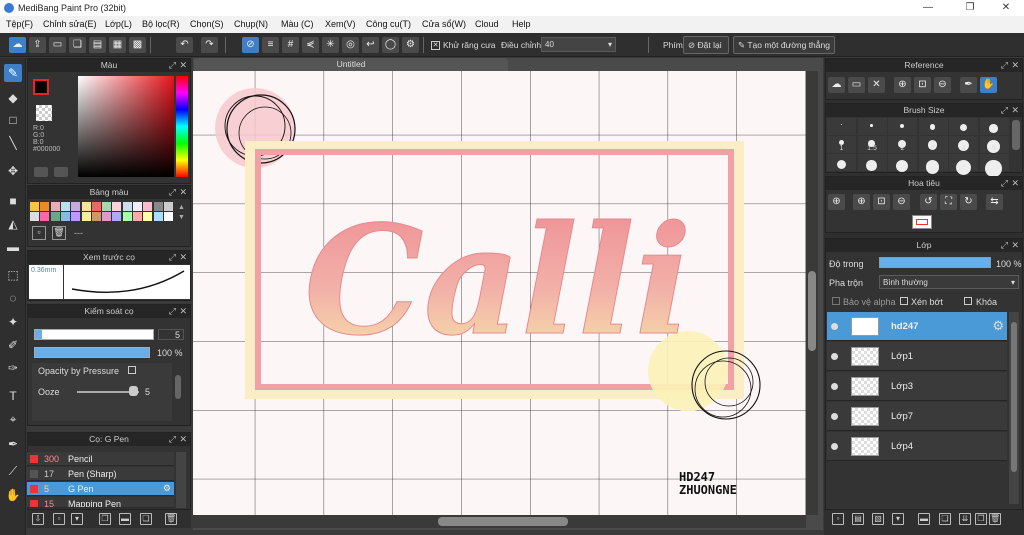  I want to click on select-pen-icon: ✐, so click(13, 345).